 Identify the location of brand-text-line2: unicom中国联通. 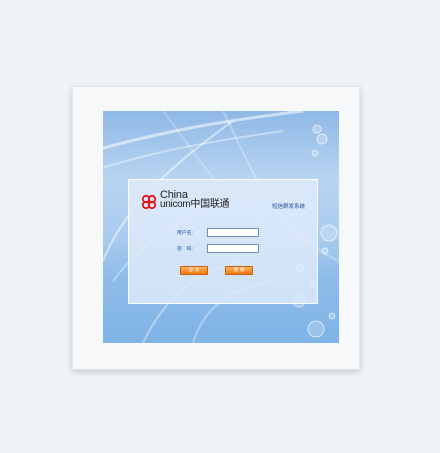
(195, 204).